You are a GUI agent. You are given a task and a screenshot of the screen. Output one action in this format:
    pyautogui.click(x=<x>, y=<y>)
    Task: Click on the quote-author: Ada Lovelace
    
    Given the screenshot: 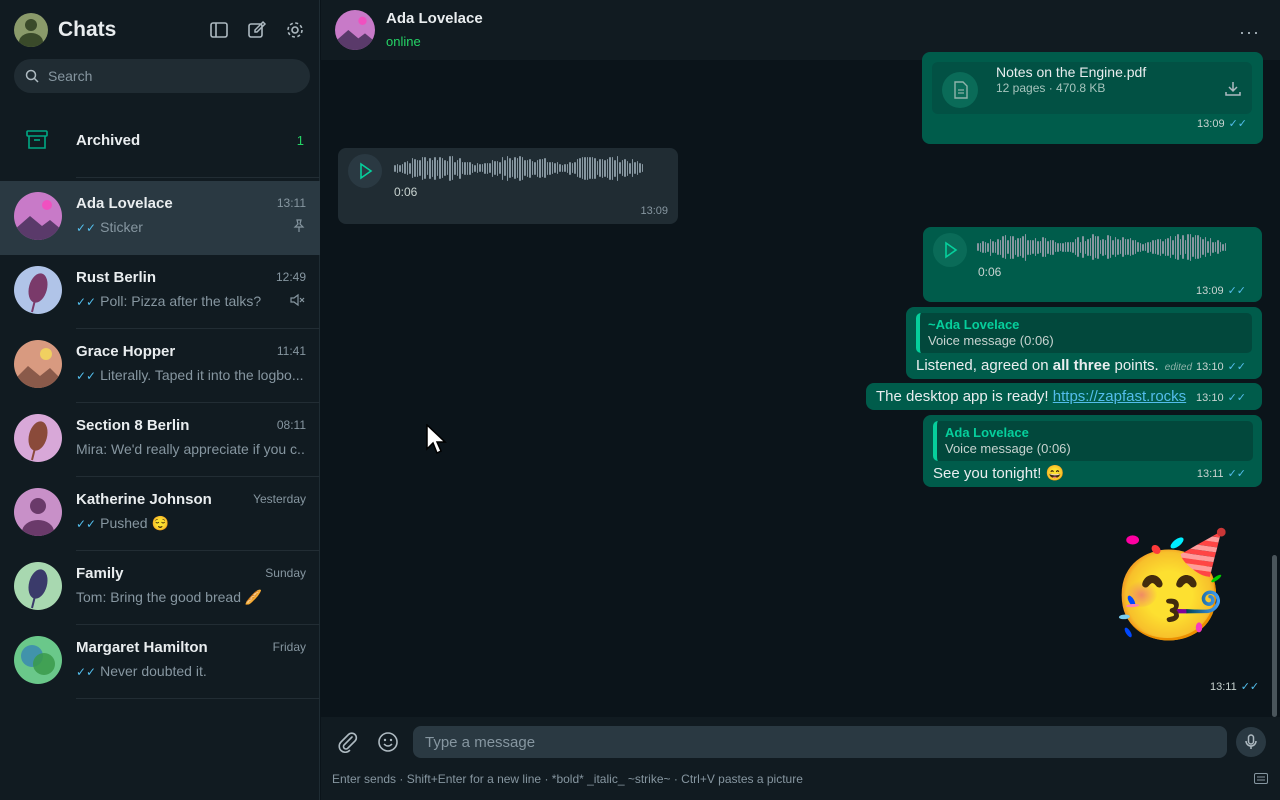 What is the action you would take?
    pyautogui.click(x=987, y=432)
    